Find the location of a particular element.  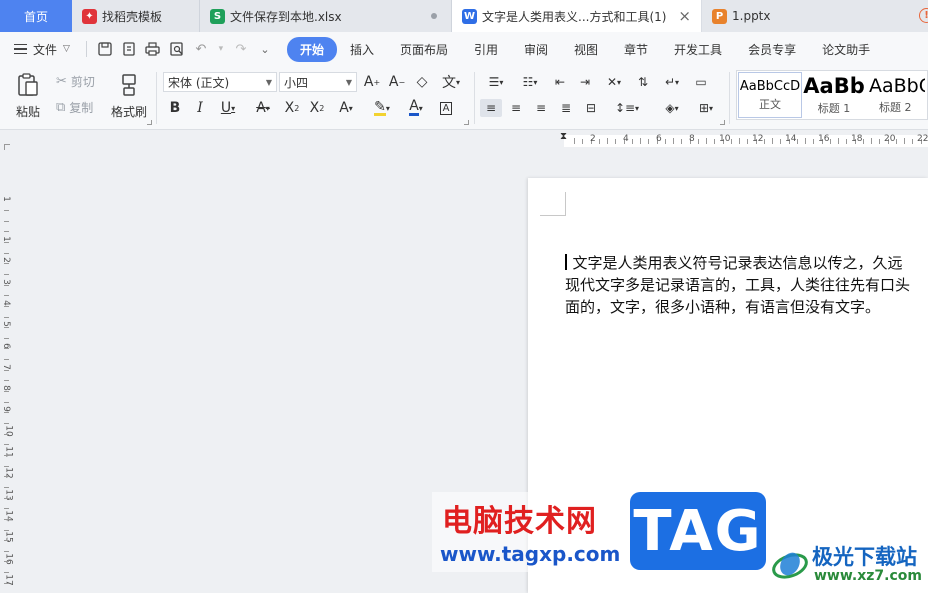

tab-label: 找稻壳模板 is located at coordinates (132, 16).